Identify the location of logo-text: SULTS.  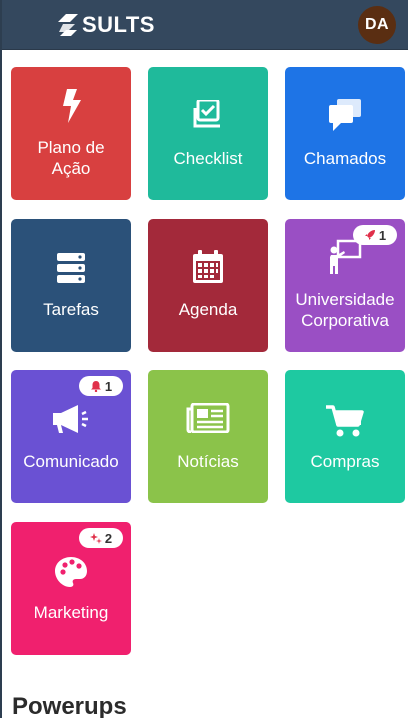
(118, 24).